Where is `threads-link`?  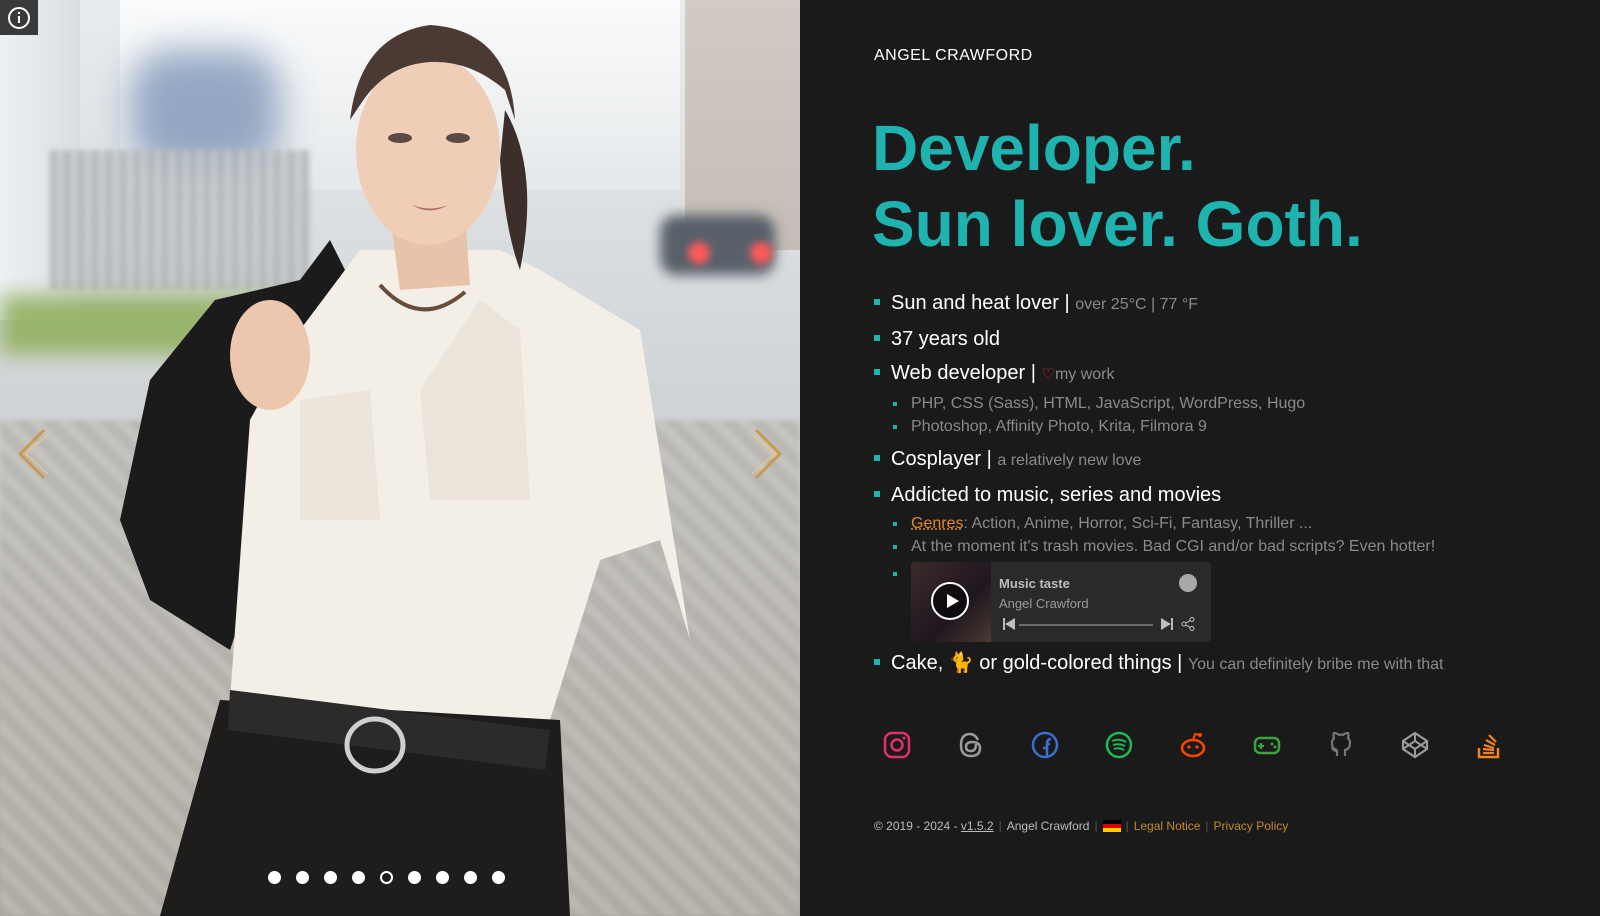
threads-link is located at coordinates (971, 745).